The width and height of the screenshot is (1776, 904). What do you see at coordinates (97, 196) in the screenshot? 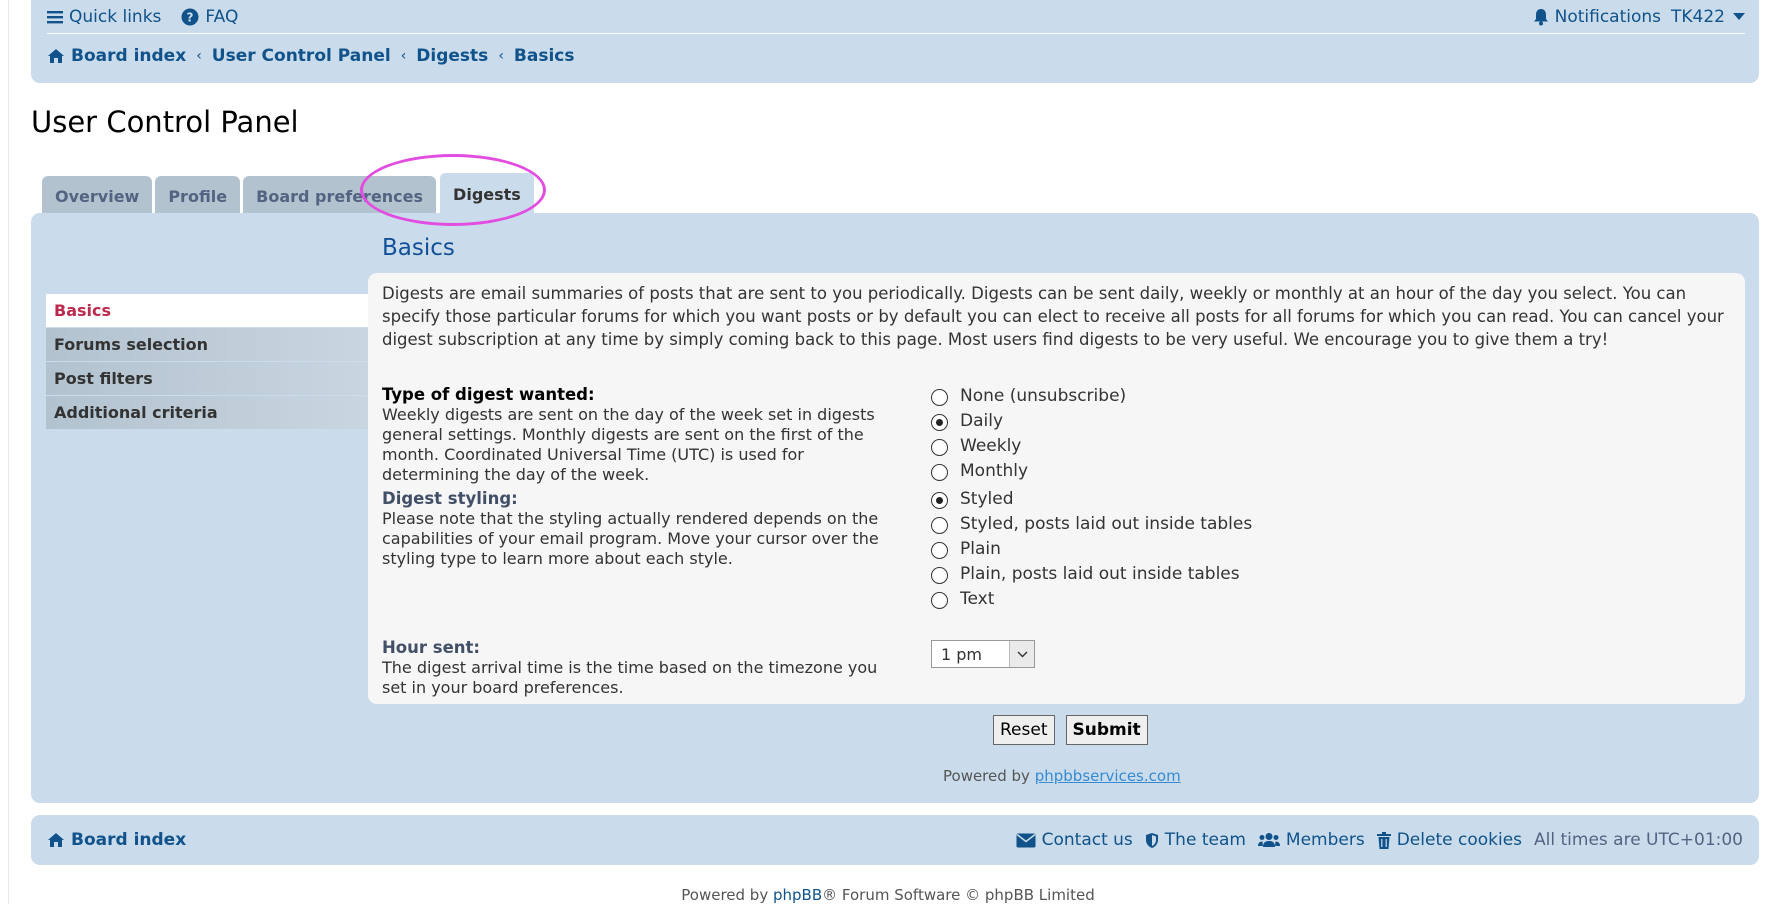
I see `tab-overview: Overview` at bounding box center [97, 196].